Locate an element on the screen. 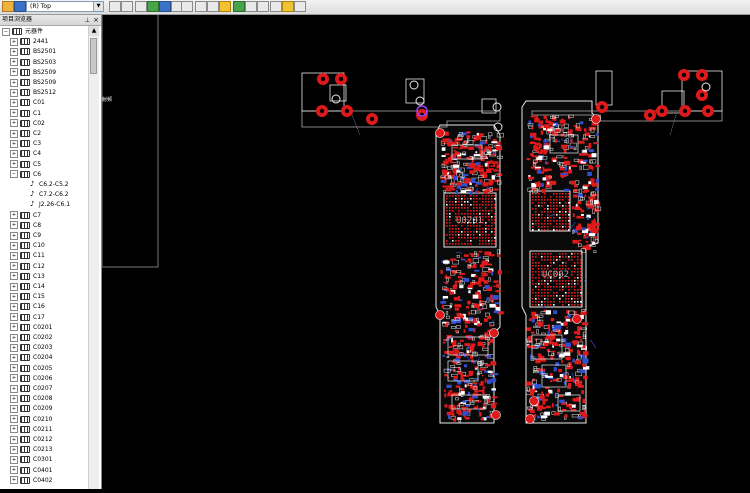 The width and height of the screenshot is (750, 493). tree-item: +C16 is located at coordinates (27, 307).